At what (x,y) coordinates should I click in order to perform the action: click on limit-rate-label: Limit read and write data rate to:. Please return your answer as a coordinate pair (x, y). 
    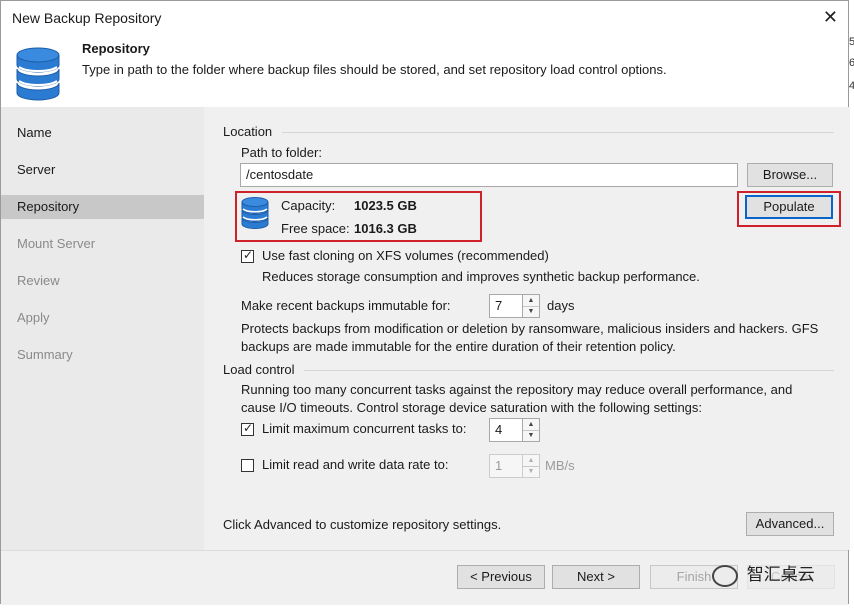
    Looking at the image, I should click on (355, 464).